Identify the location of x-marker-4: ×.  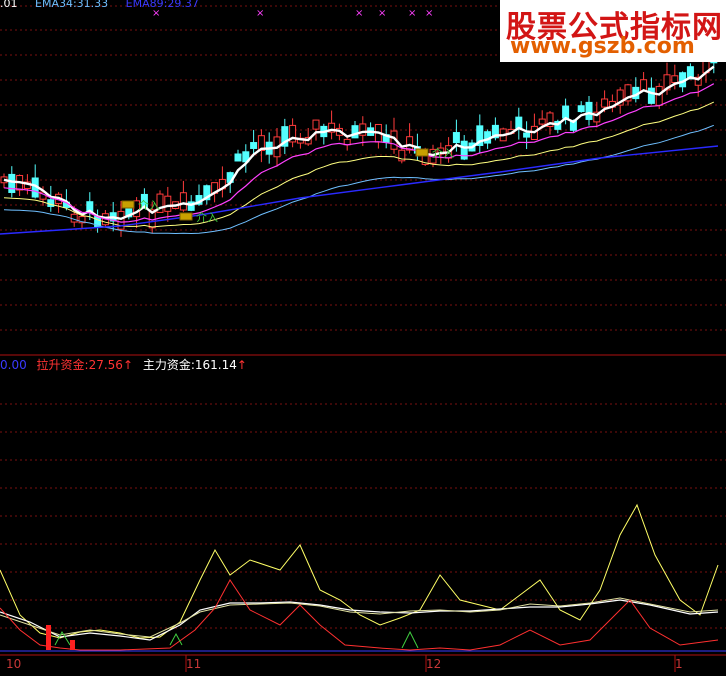
(412, 13).